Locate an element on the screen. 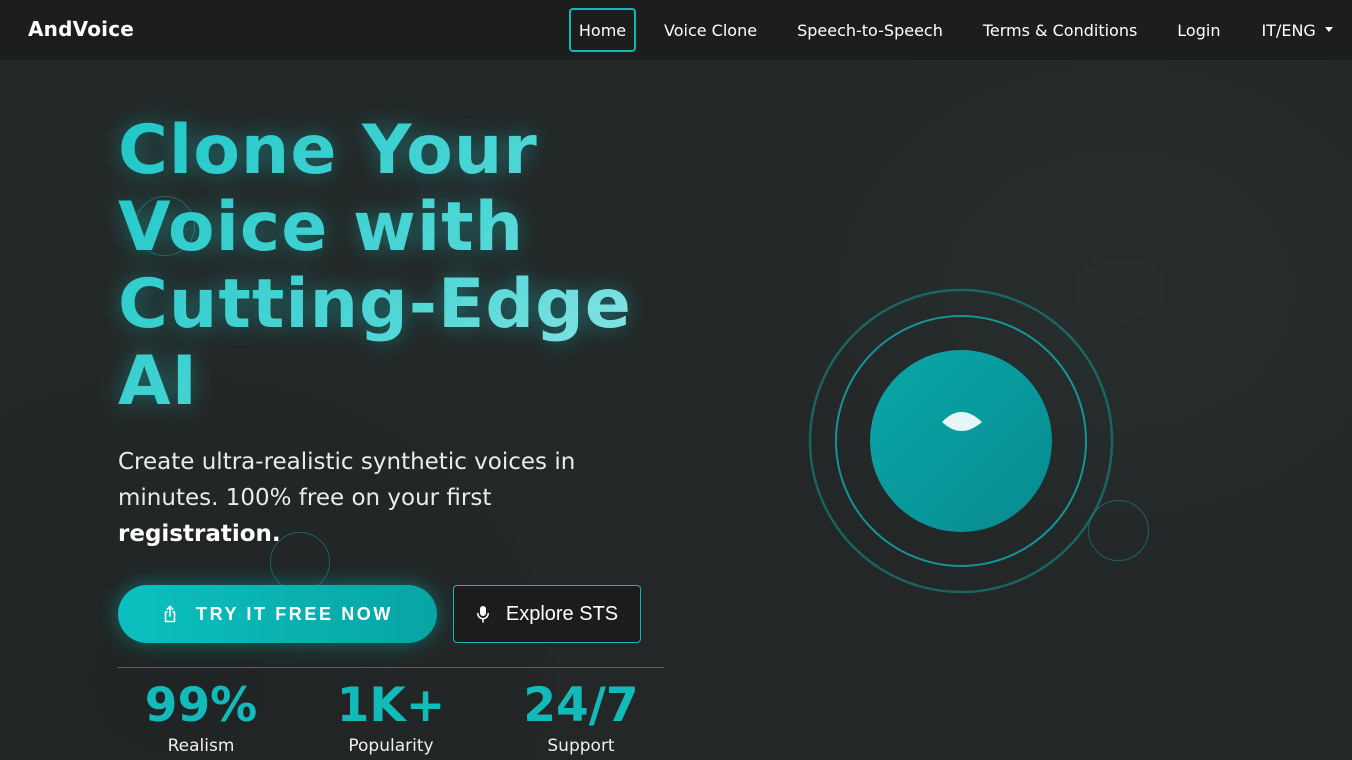 The image size is (1352, 760). nav-item-login: Login is located at coordinates (1198, 30).